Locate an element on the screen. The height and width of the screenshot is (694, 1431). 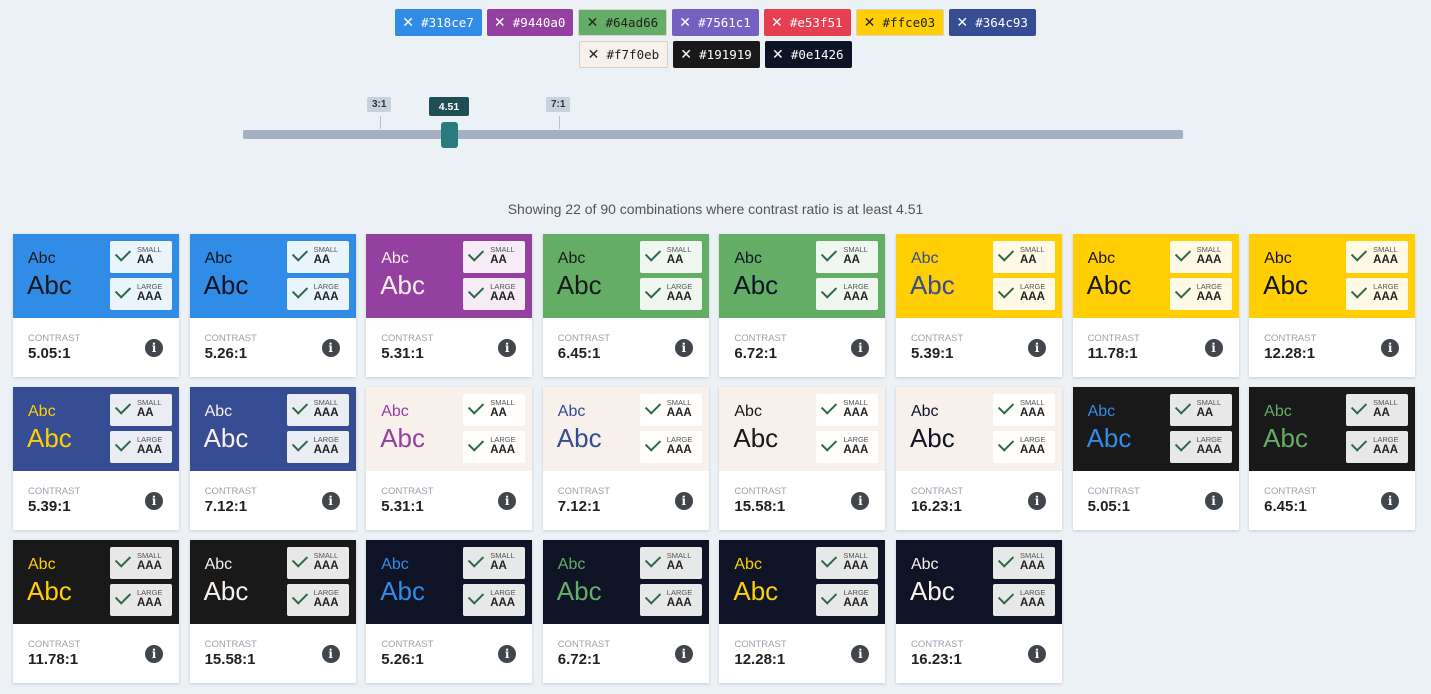
color-chip: ✕ #f7f0eb is located at coordinates (624, 54).